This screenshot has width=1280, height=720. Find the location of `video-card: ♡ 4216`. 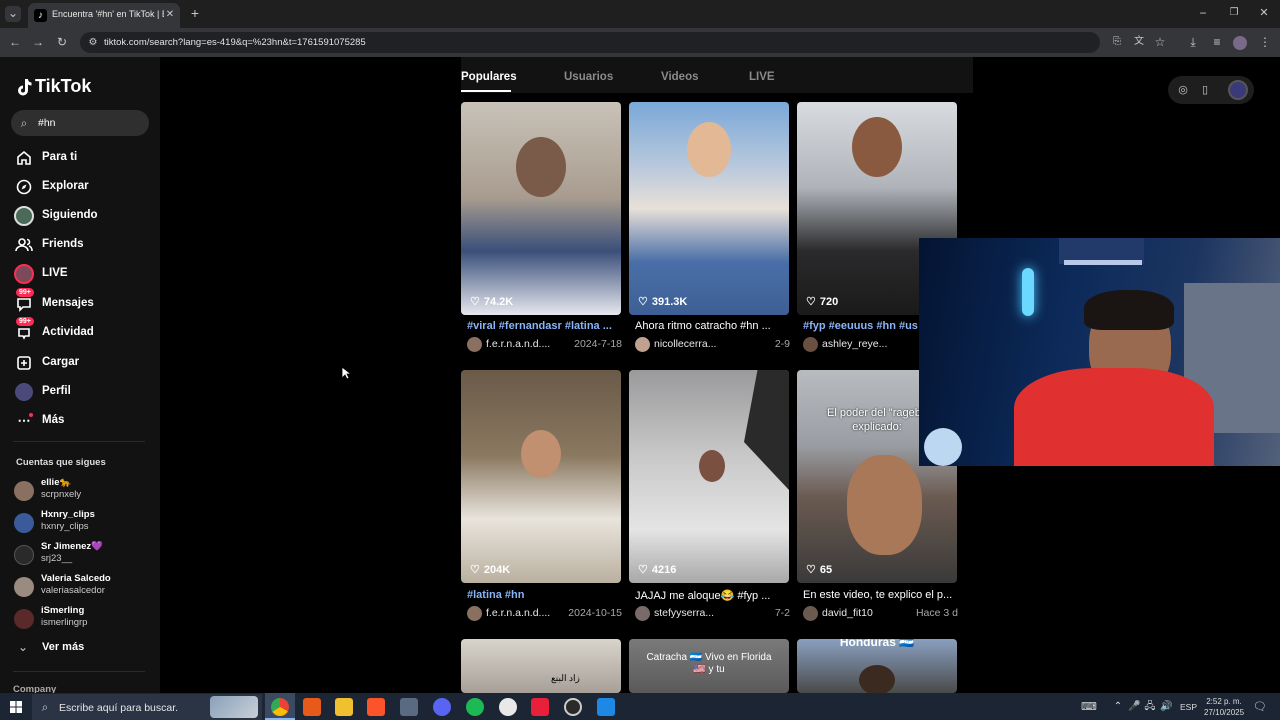

video-card: ♡ 4216 is located at coordinates (709, 476).